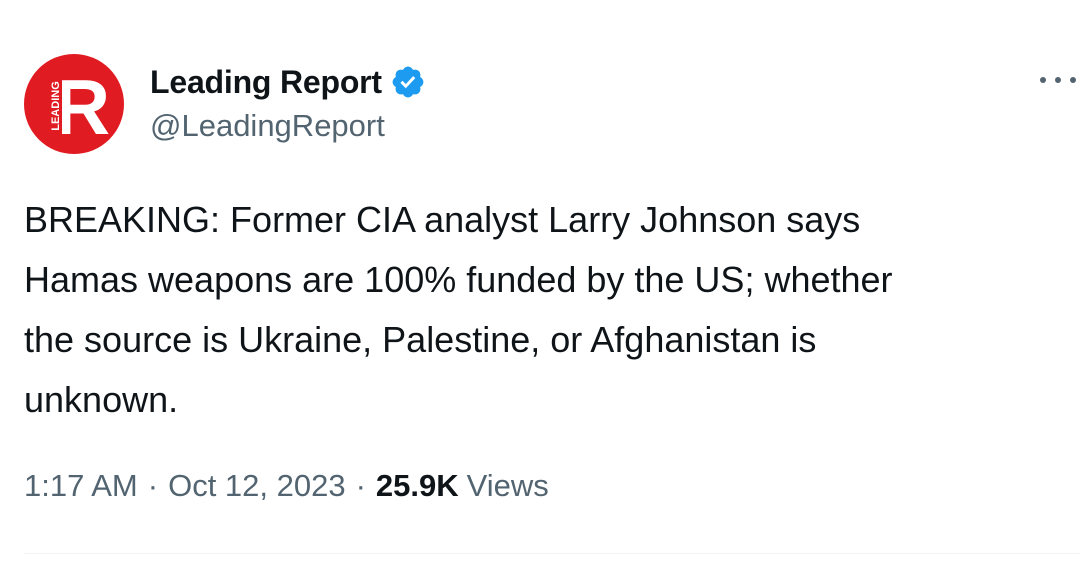  What do you see at coordinates (81, 486) in the screenshot?
I see `tweet-time: 1:17 AM` at bounding box center [81, 486].